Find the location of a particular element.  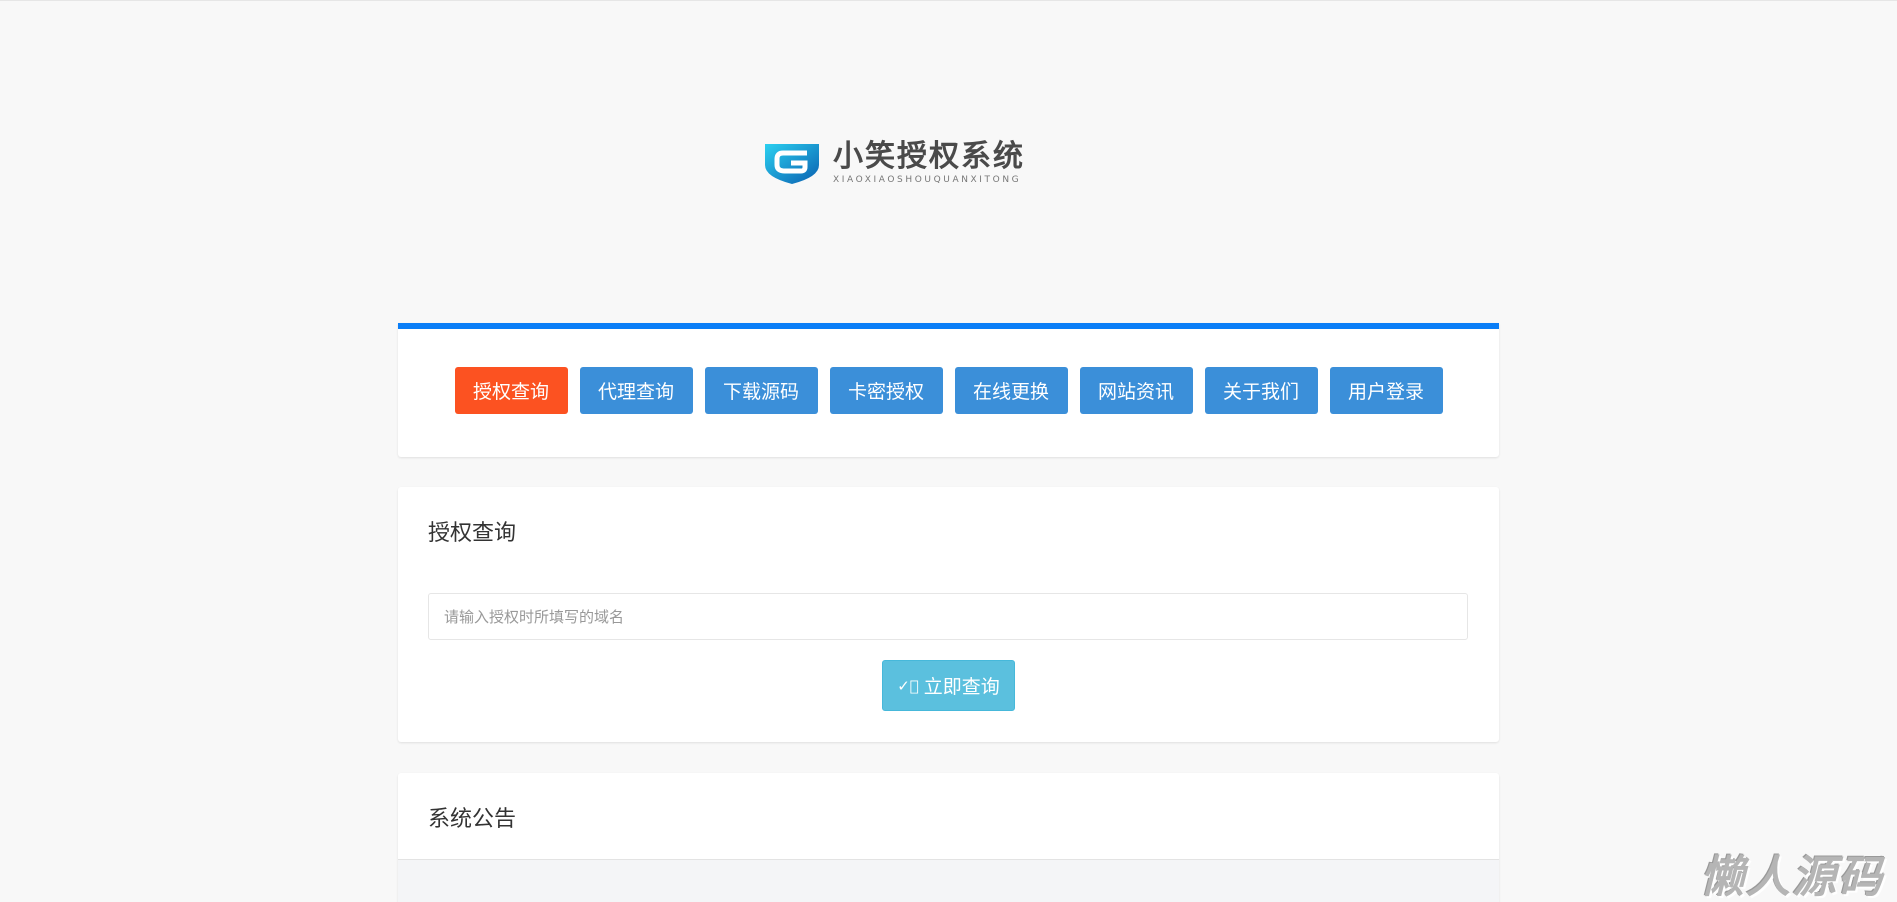

query-button: ✓⃝ 立即查询 is located at coordinates (948, 685).